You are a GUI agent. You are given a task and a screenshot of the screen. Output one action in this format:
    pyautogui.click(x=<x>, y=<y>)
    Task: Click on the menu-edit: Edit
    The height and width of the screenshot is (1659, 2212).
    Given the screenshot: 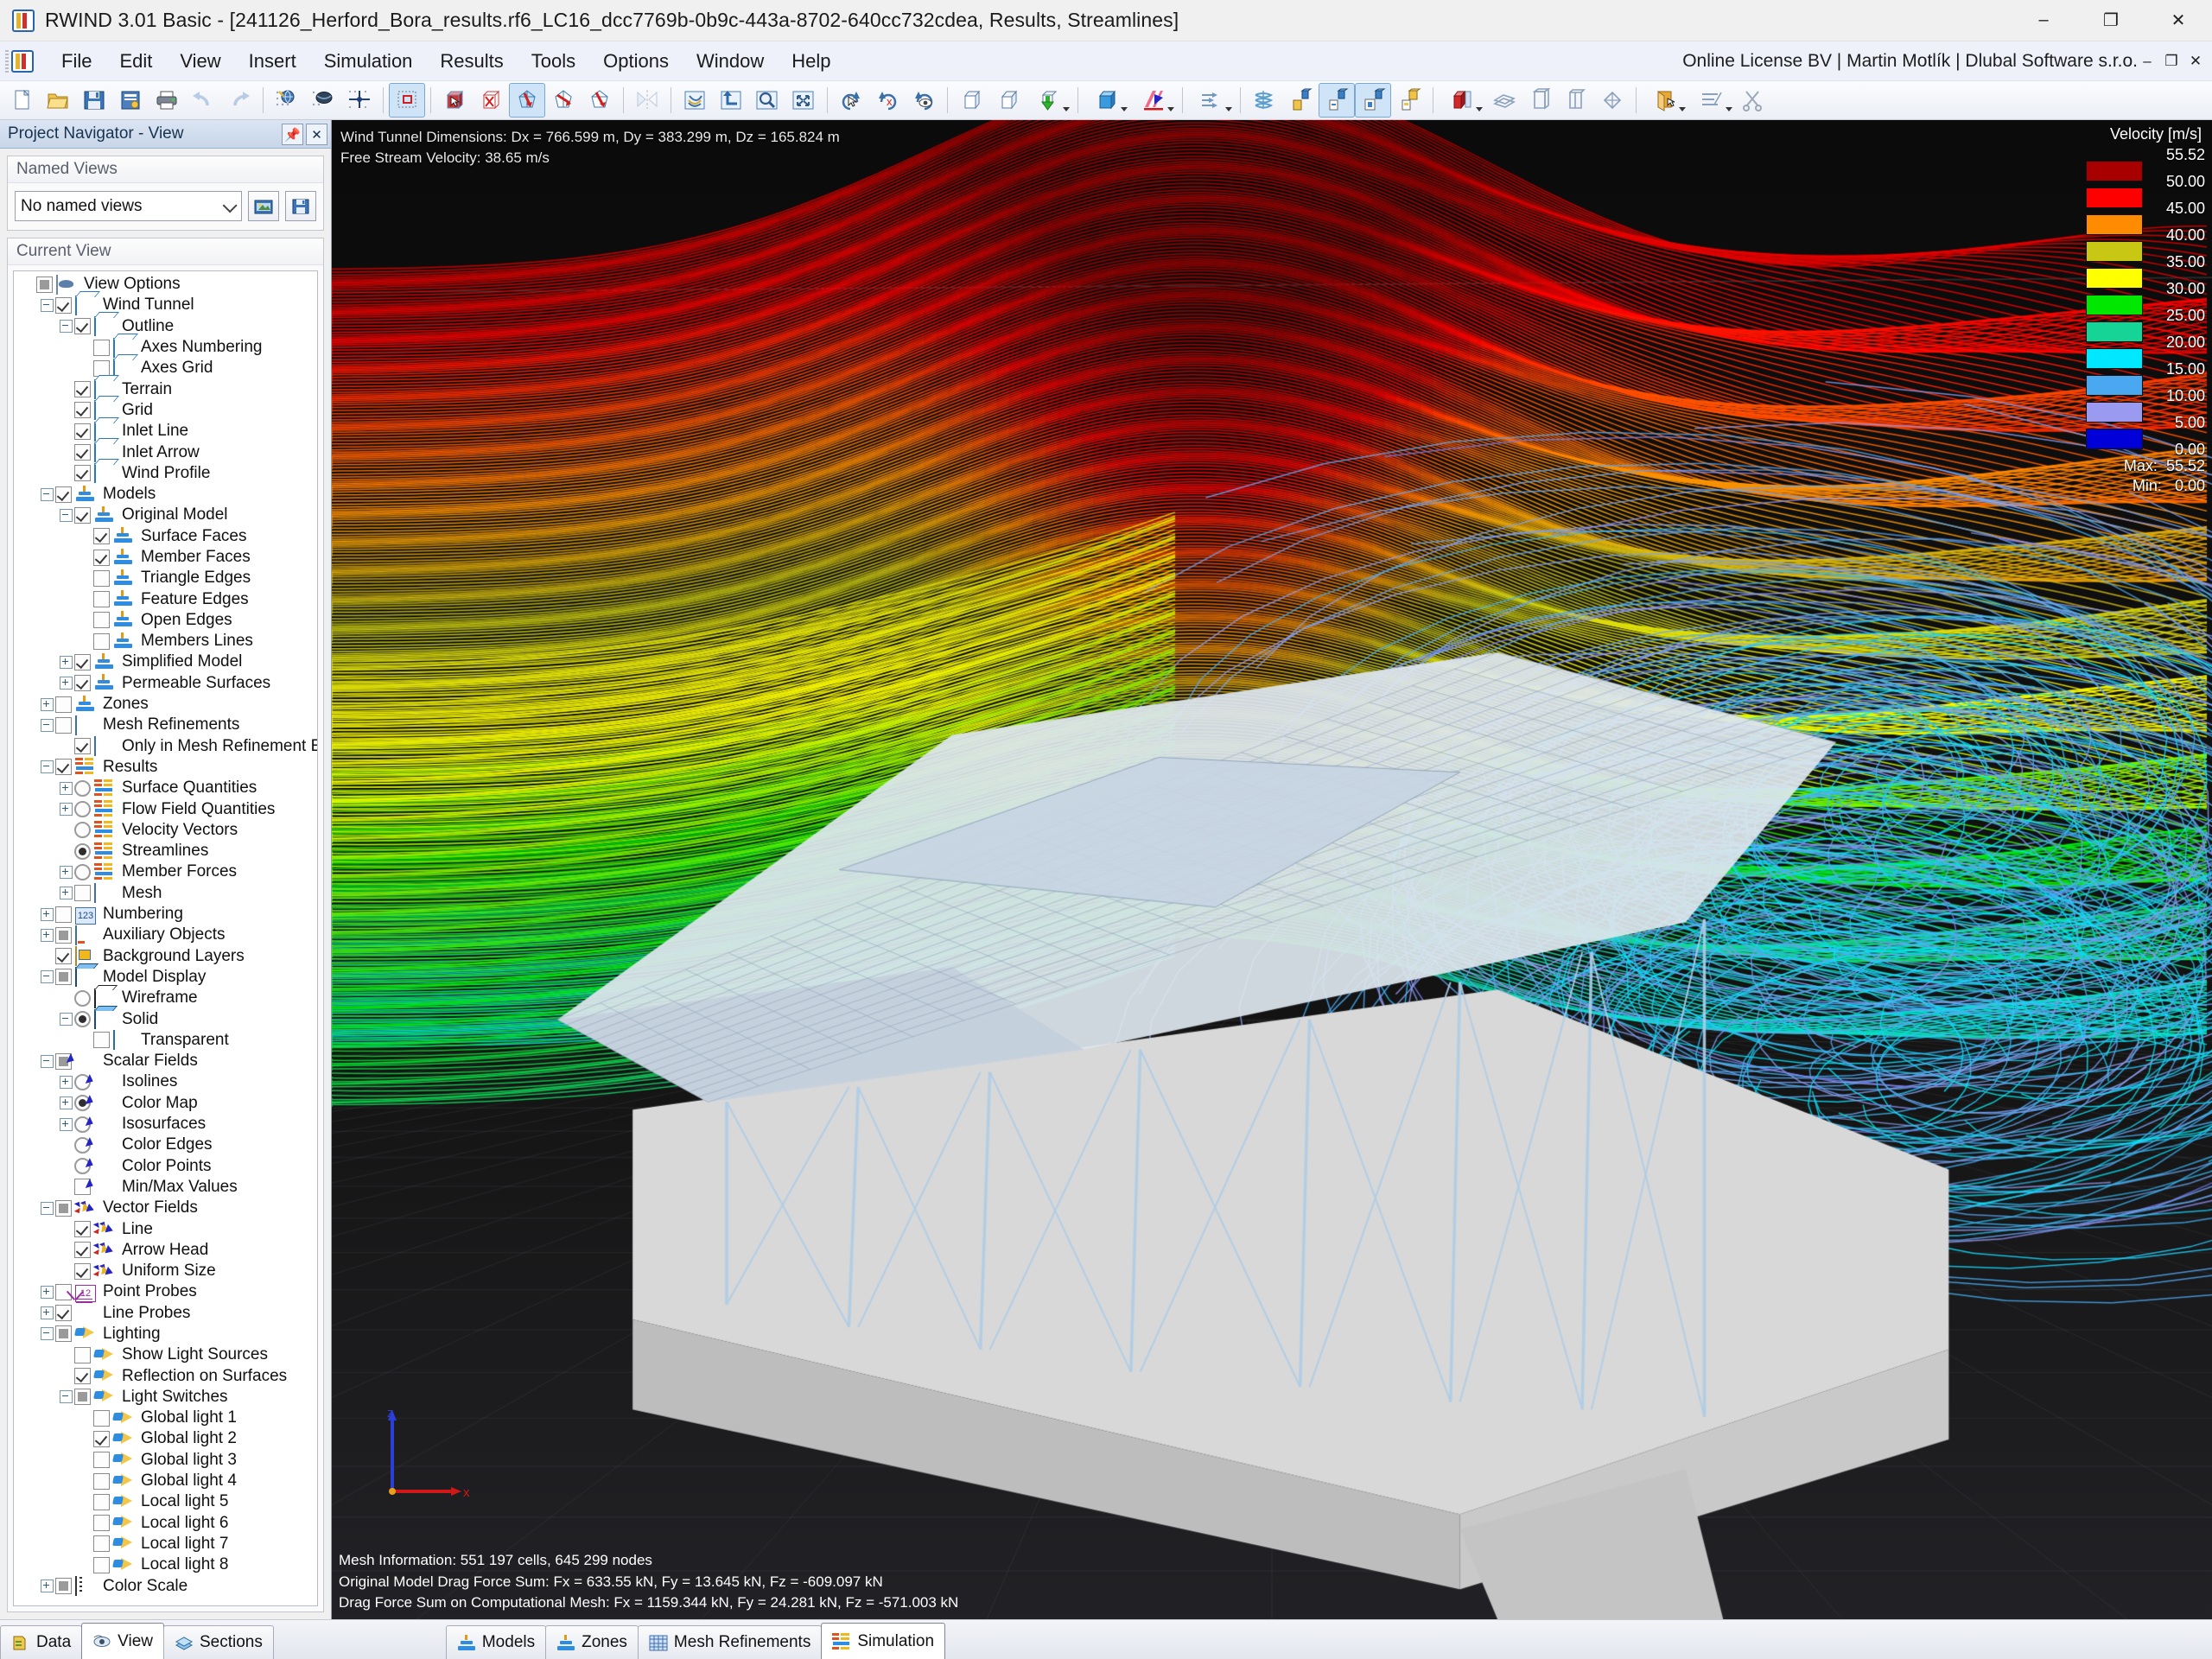 What is the action you would take?
    pyautogui.click(x=135, y=62)
    